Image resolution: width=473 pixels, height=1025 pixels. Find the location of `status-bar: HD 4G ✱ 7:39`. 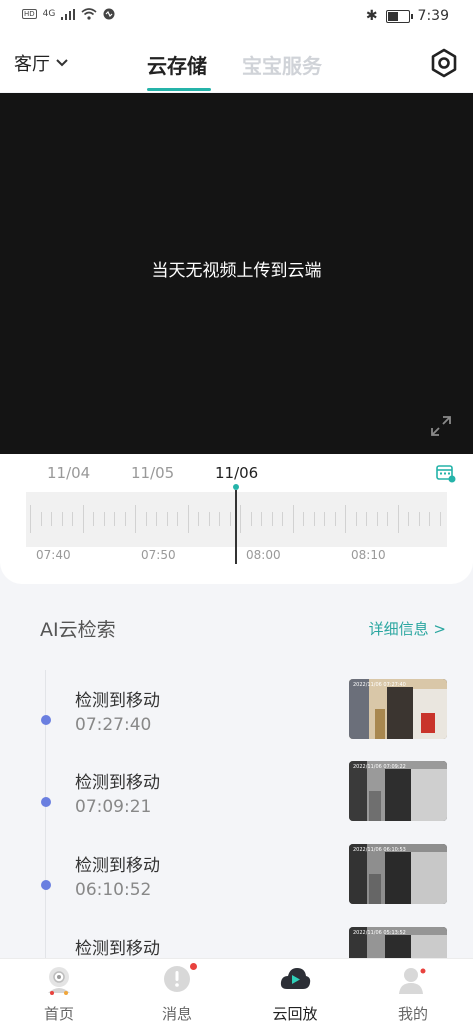

status-bar: HD 4G ✱ 7:39 is located at coordinates (236, 17).